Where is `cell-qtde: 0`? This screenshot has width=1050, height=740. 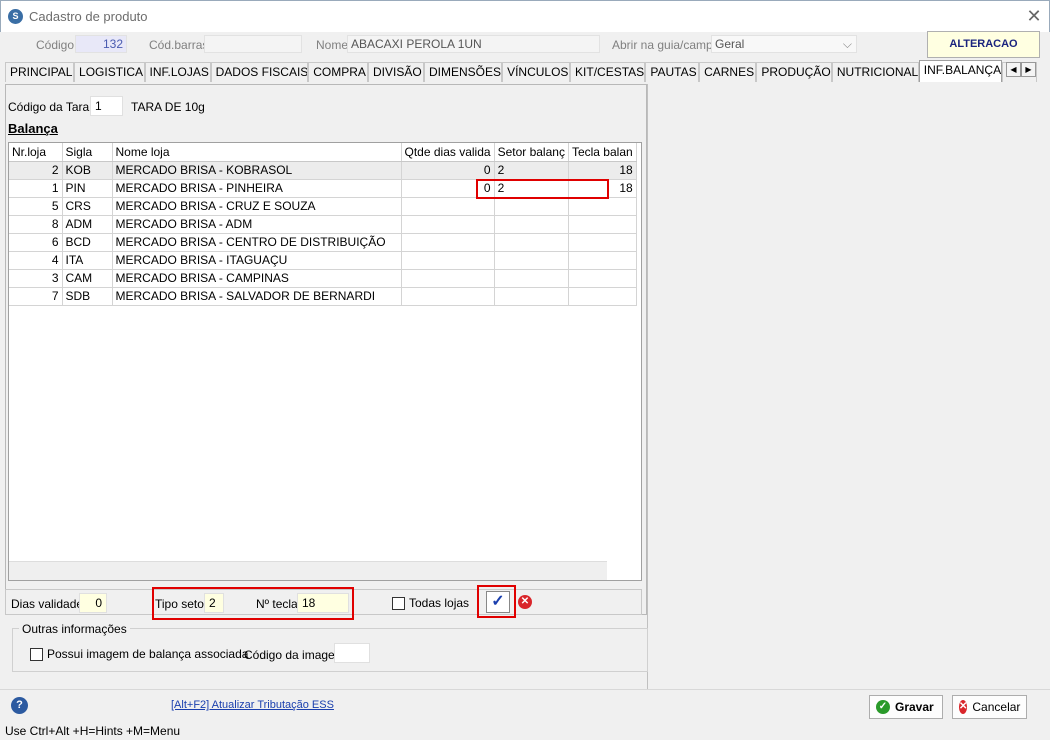
cell-qtde: 0 is located at coordinates (448, 170).